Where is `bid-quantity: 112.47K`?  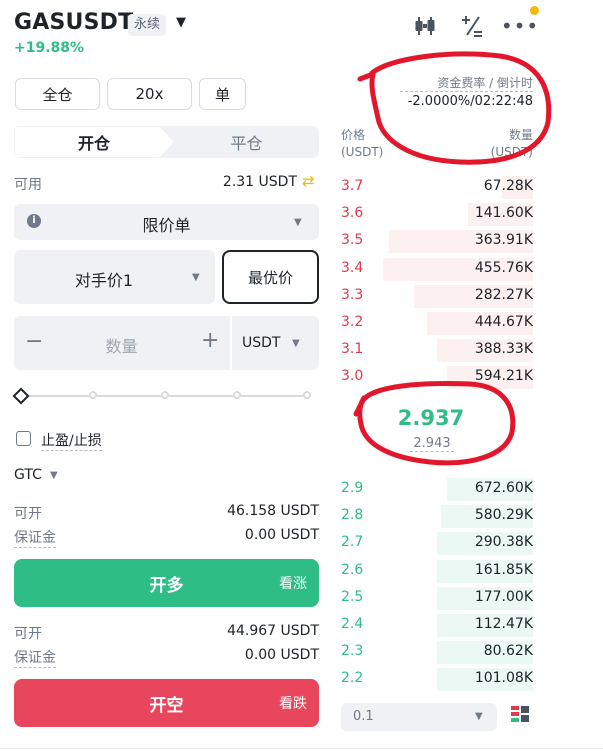
bid-quantity: 112.47K is located at coordinates (503, 624).